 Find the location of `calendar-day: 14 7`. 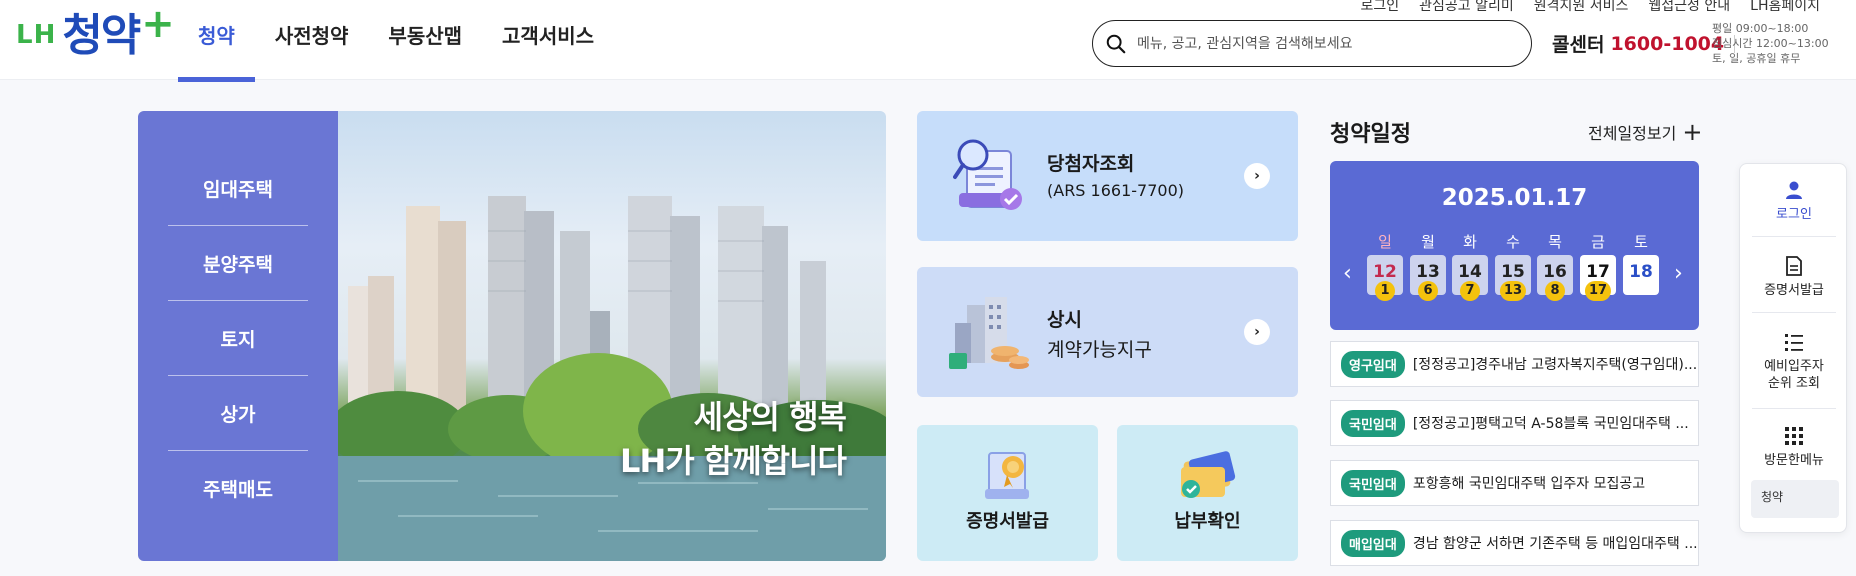

calendar-day: 14 7 is located at coordinates (1470, 278).